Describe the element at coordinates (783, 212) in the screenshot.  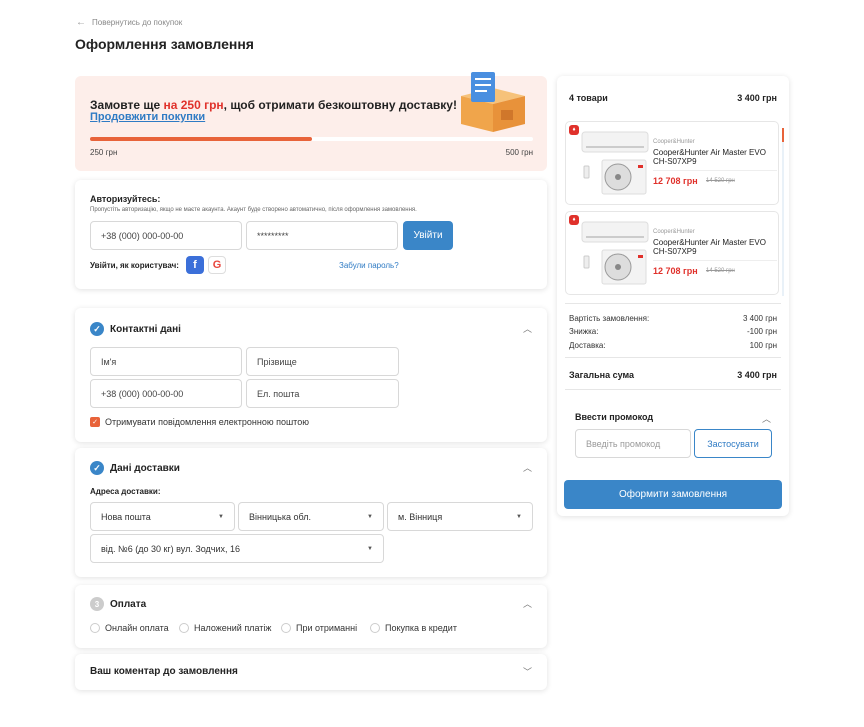
I see `products-scrollbar` at that location.